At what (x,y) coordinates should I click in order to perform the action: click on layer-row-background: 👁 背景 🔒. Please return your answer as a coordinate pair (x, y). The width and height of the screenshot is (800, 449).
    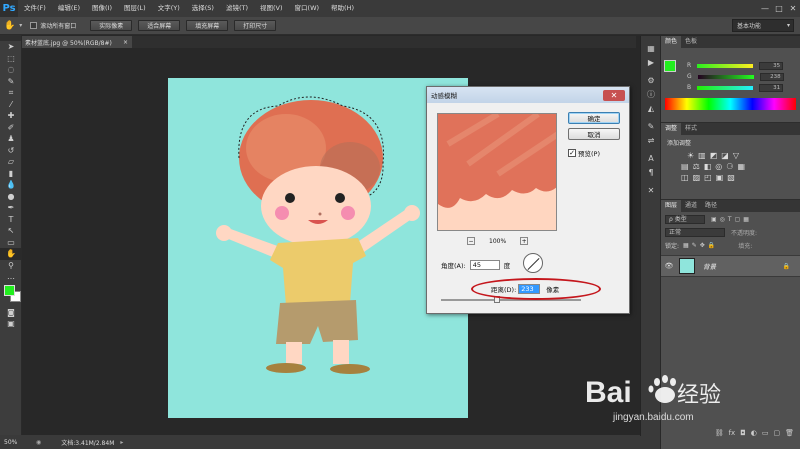
    Looking at the image, I should click on (730, 266).